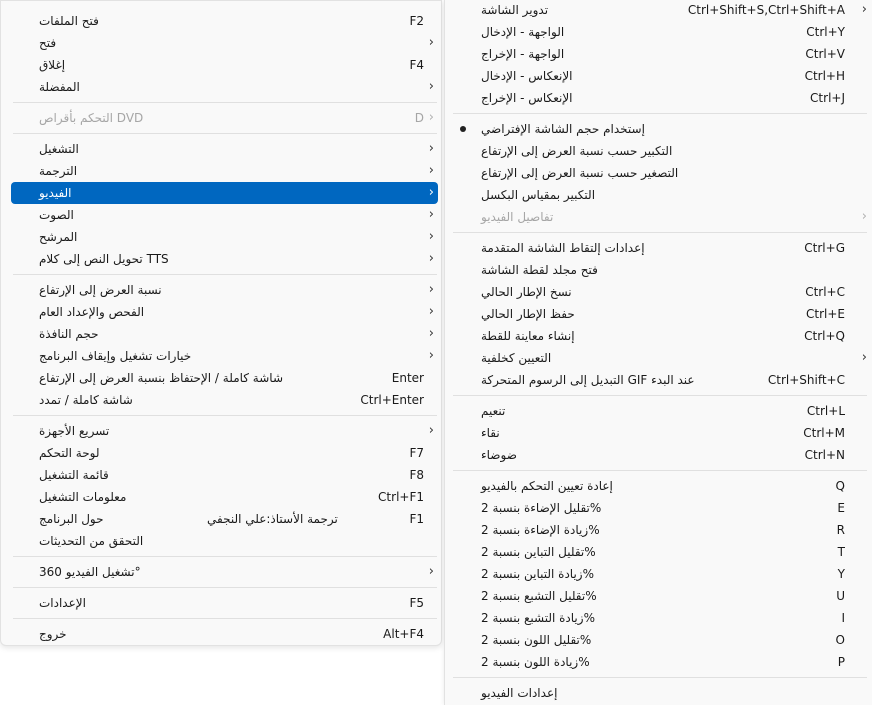  What do you see at coordinates (58, 171) in the screenshot?
I see `main-menu-item-label: الترجمة` at bounding box center [58, 171].